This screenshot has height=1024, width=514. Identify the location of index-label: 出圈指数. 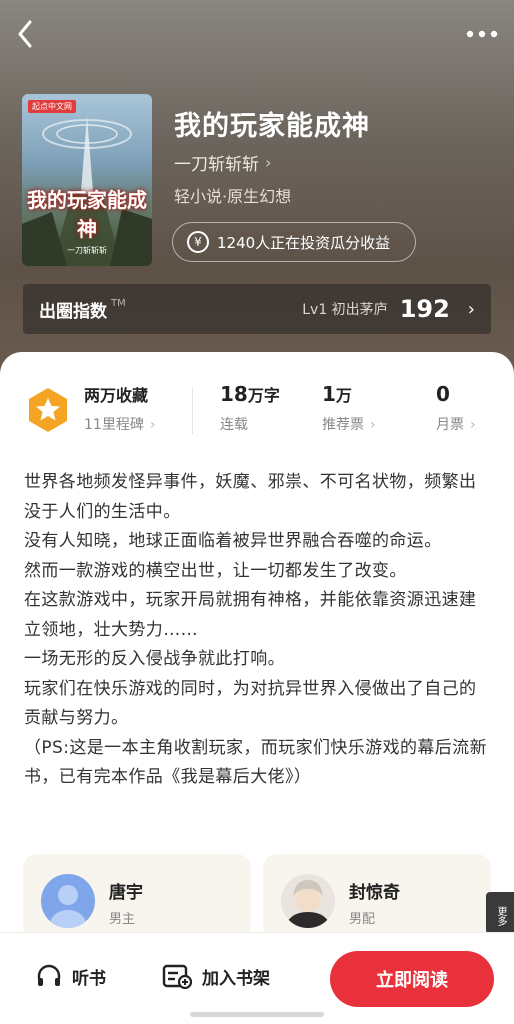
(73, 311).